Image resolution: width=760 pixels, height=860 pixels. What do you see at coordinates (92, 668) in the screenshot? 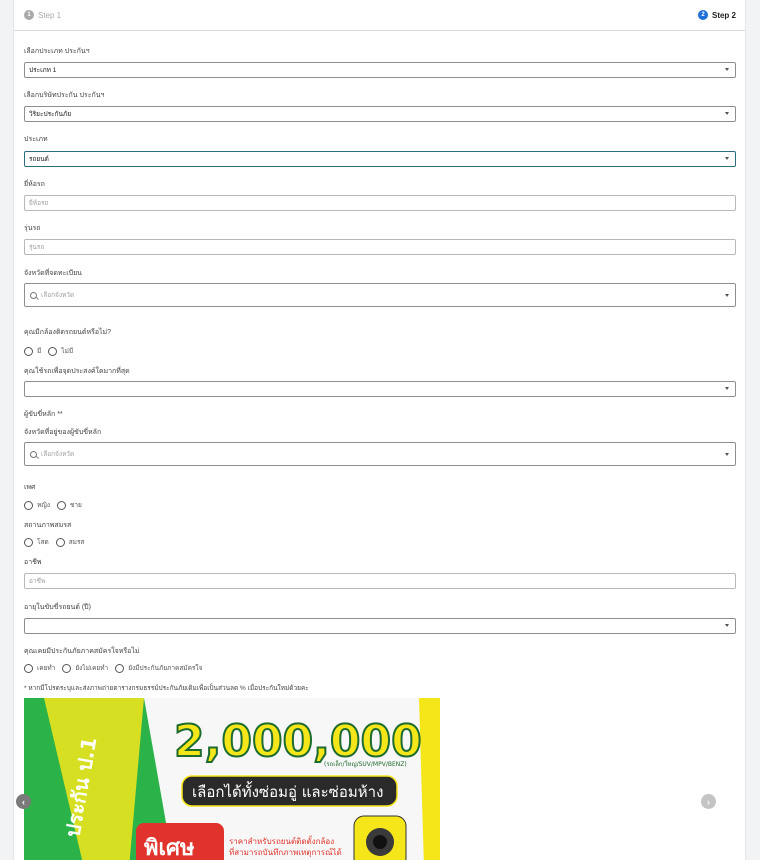
I see `volunteer-option-never-label: ยังไม่เคยทำ` at bounding box center [92, 668].